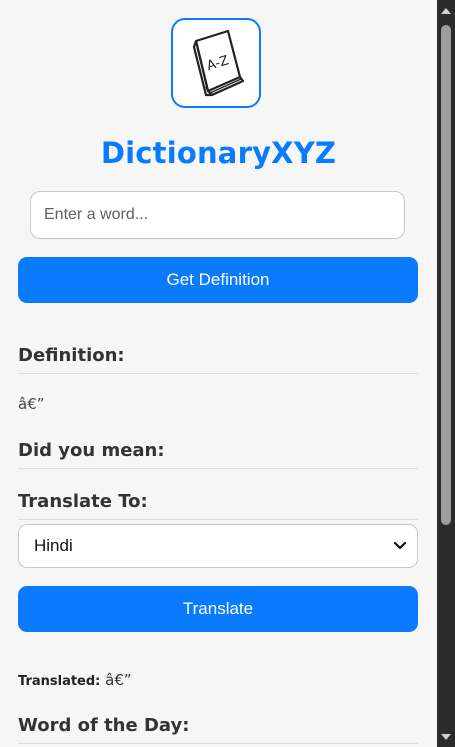 This screenshot has height=747, width=455. Describe the element at coordinates (59, 681) in the screenshot. I see `translated-label: Translated:` at that location.